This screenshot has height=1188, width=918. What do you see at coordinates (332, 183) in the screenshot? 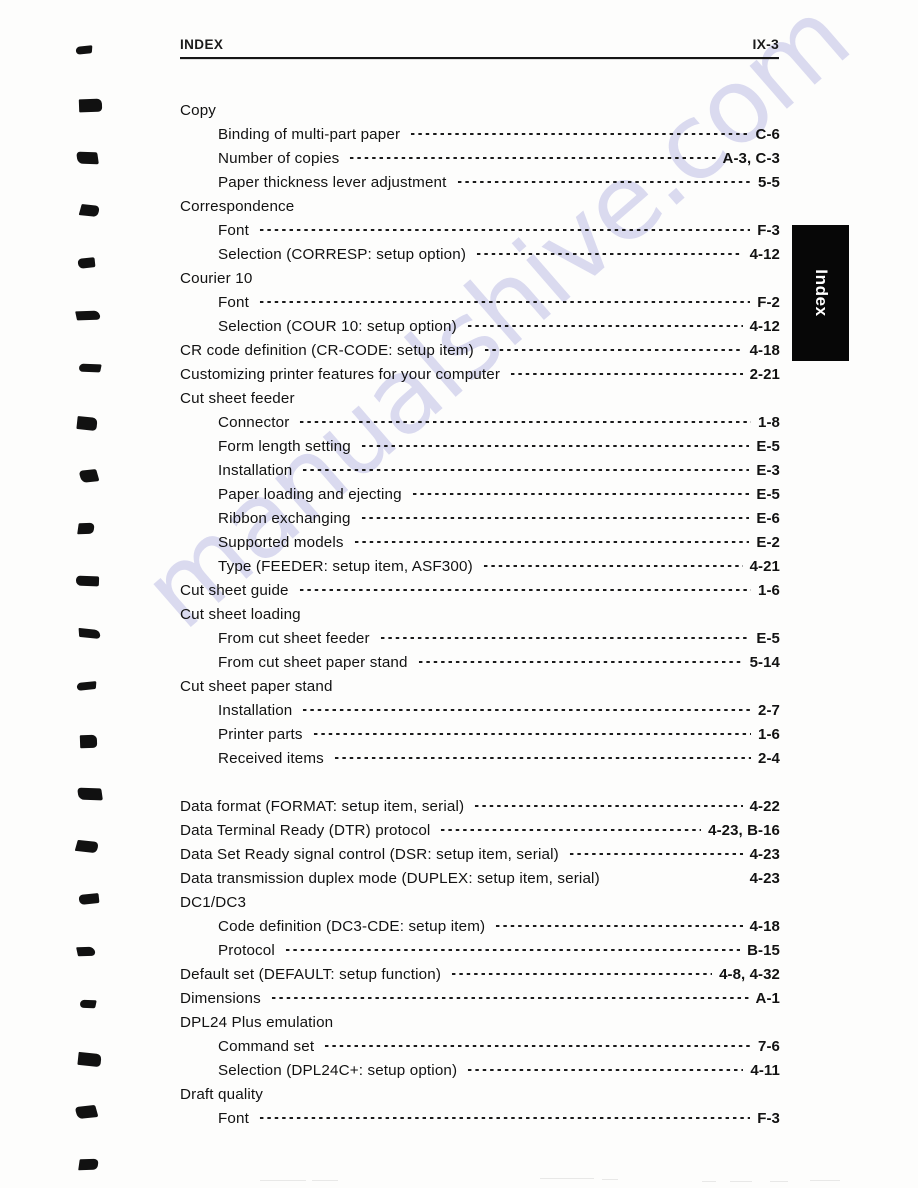
I see `index-entry-label: Paper thickness lever adjustment` at bounding box center [332, 183].